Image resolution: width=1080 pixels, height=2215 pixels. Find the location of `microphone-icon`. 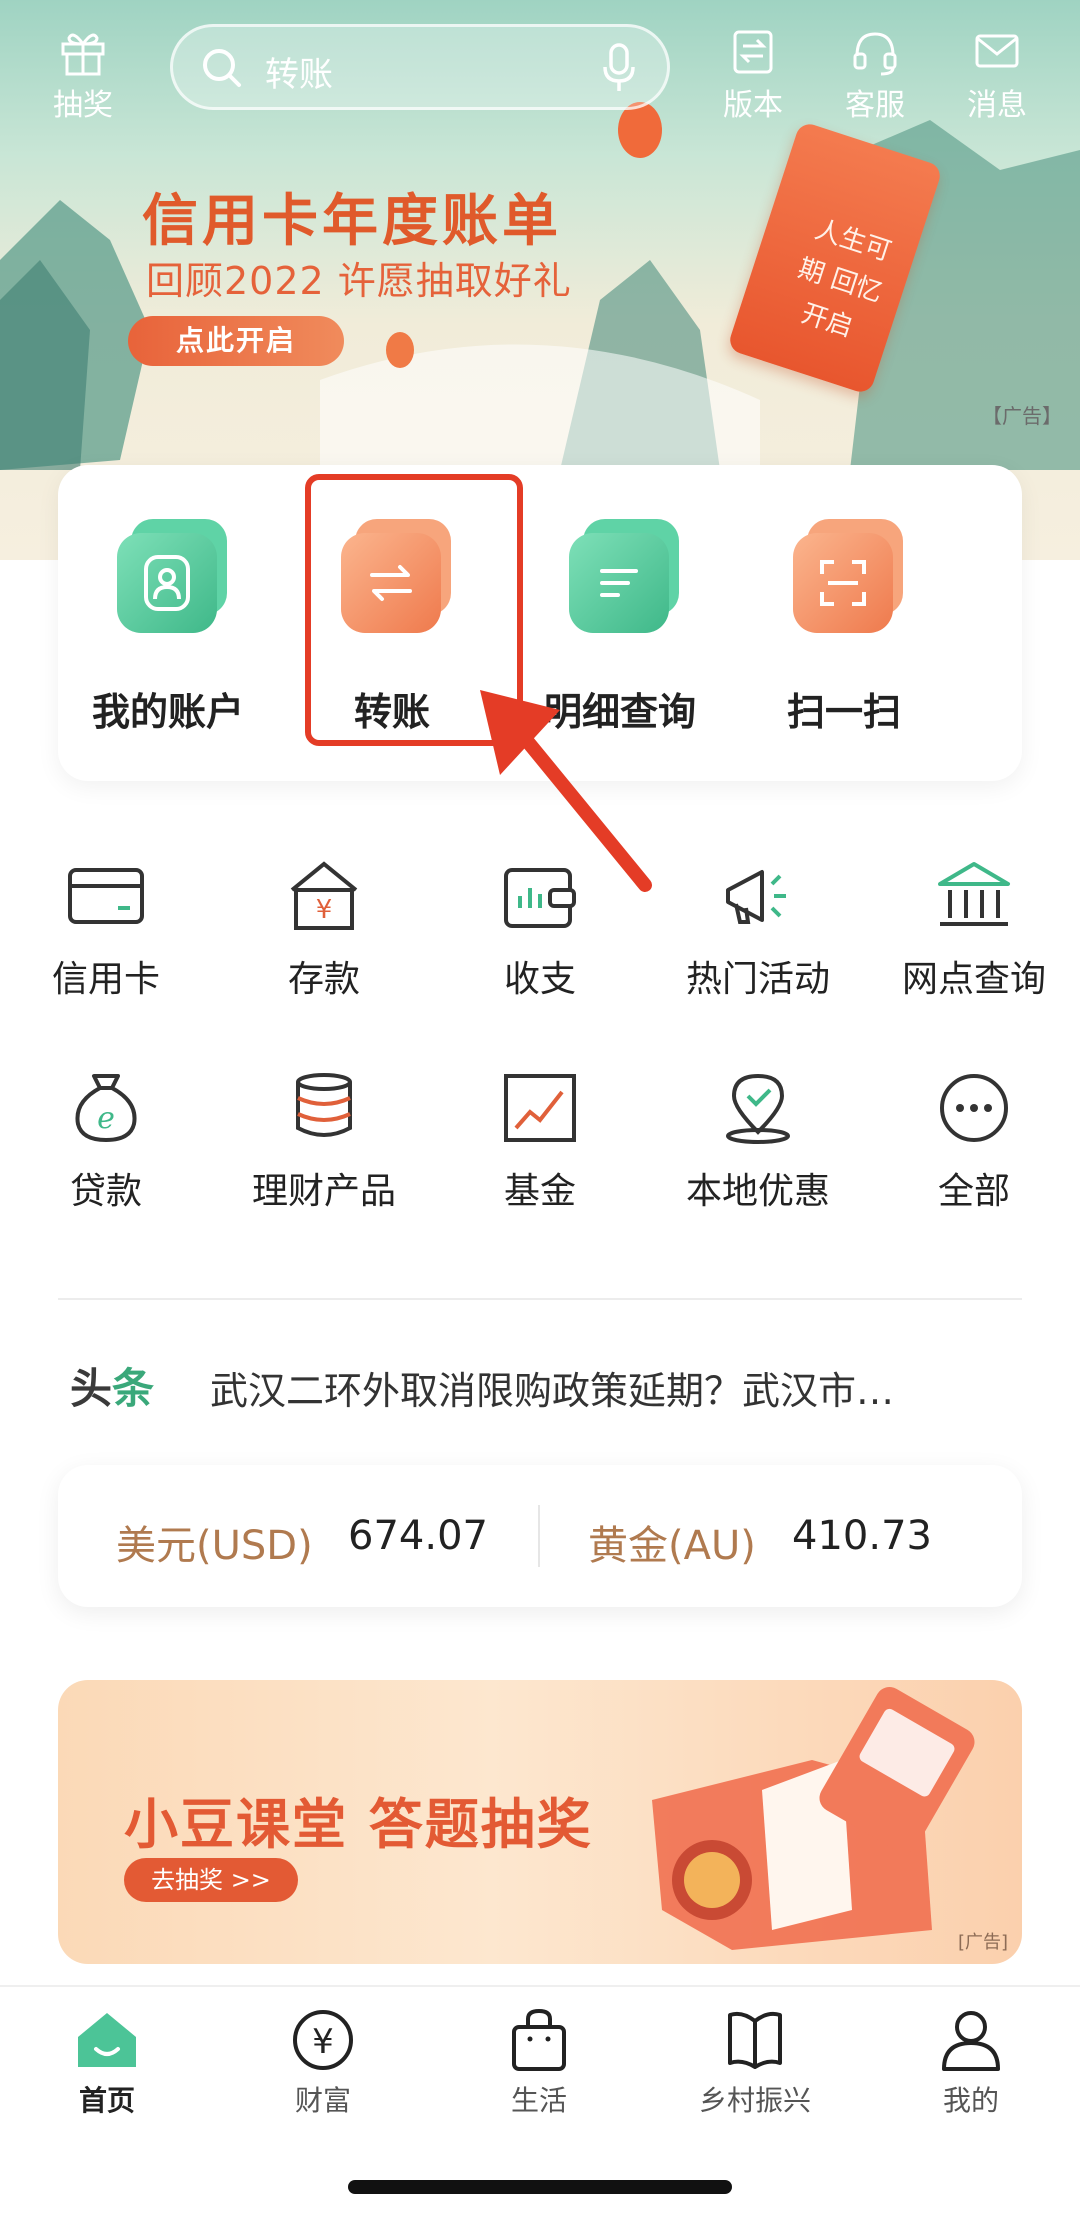

microphone-icon is located at coordinates (619, 68).